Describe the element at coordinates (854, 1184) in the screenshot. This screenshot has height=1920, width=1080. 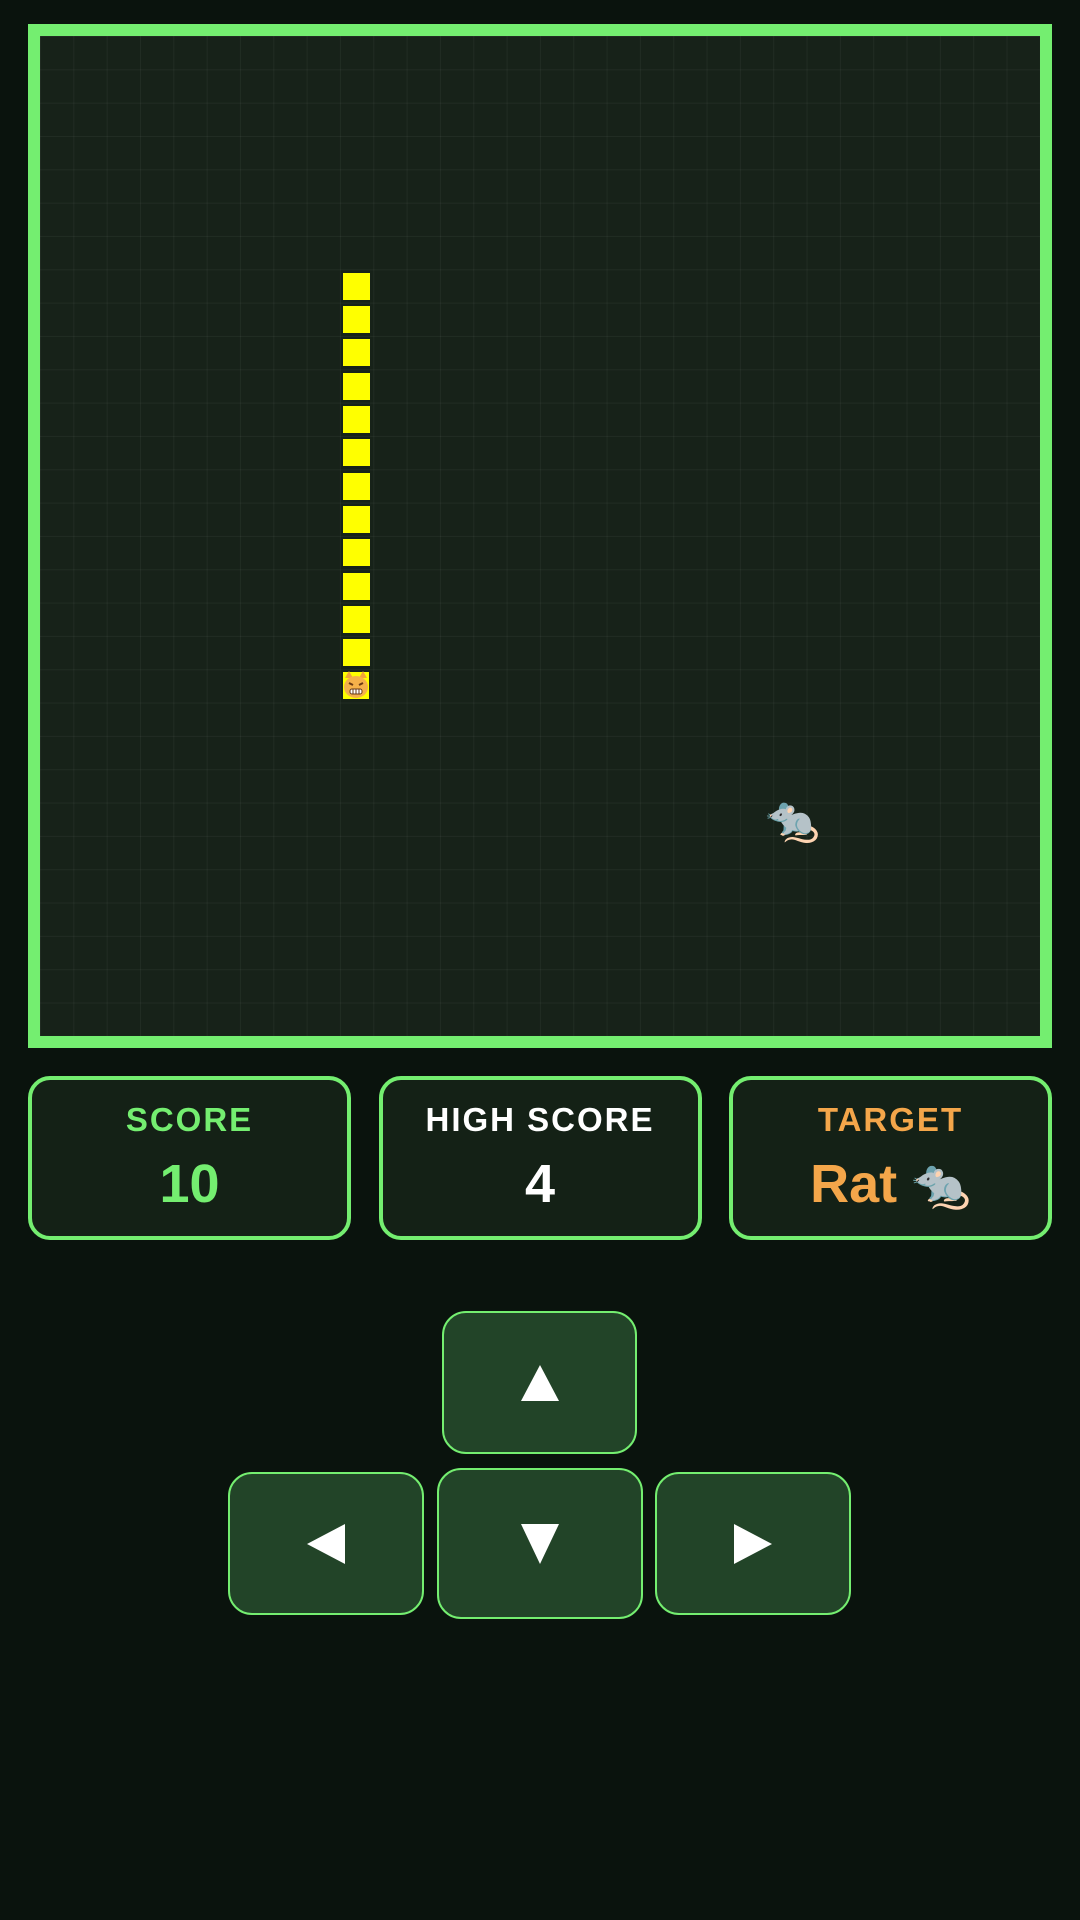
I see `target-value: Rat` at that location.